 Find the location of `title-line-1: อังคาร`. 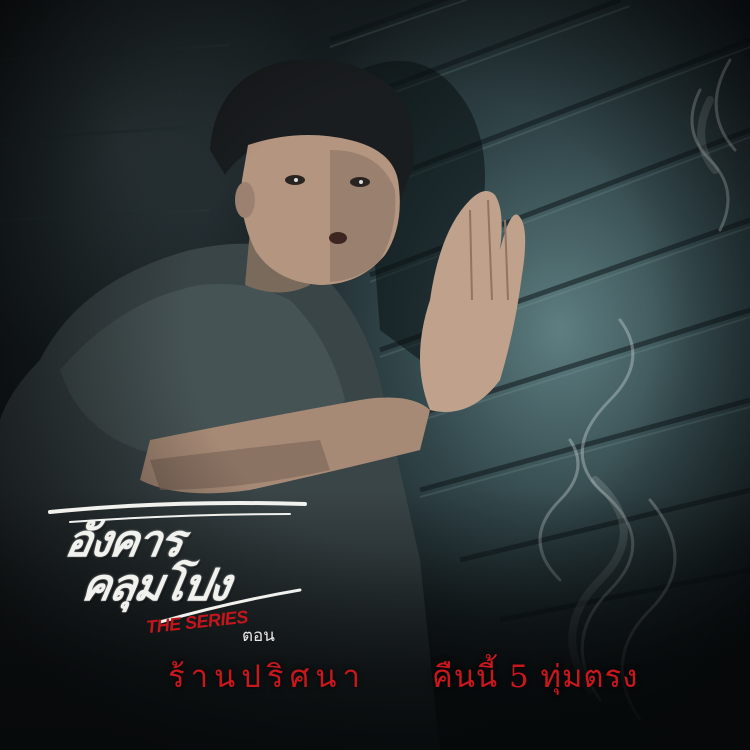

title-line-1: อังคาร is located at coordinates (124, 541).